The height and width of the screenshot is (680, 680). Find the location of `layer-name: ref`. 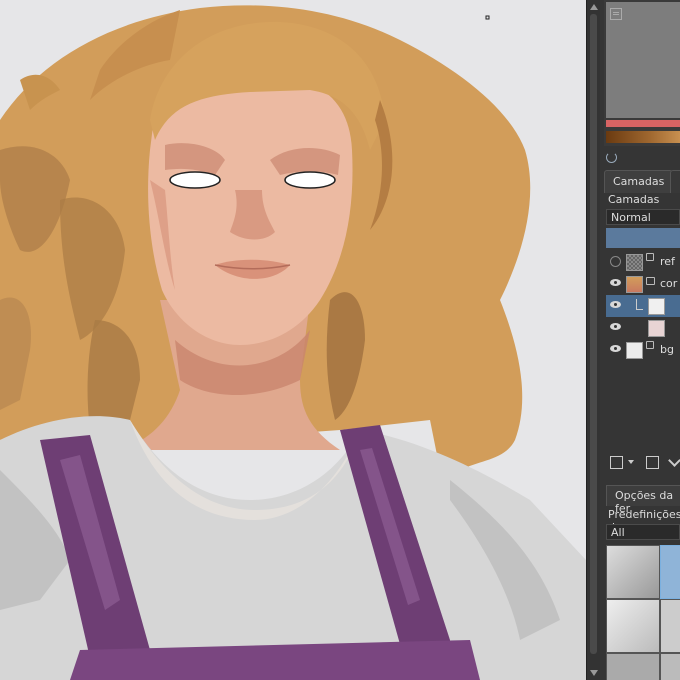

layer-name: ref is located at coordinates (667, 261).